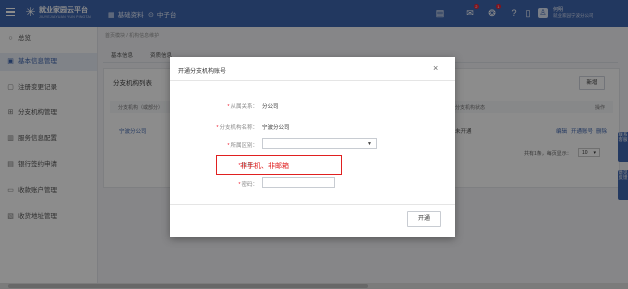 The image size is (628, 289). I want to click on branch-name-value: 宁波分公司, so click(276, 128).